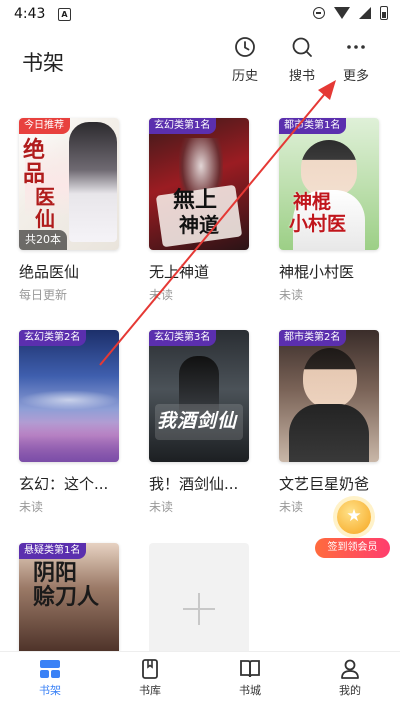  Describe the element at coordinates (313, 126) in the screenshot. I see `book-tag: 都市类第1名` at that location.